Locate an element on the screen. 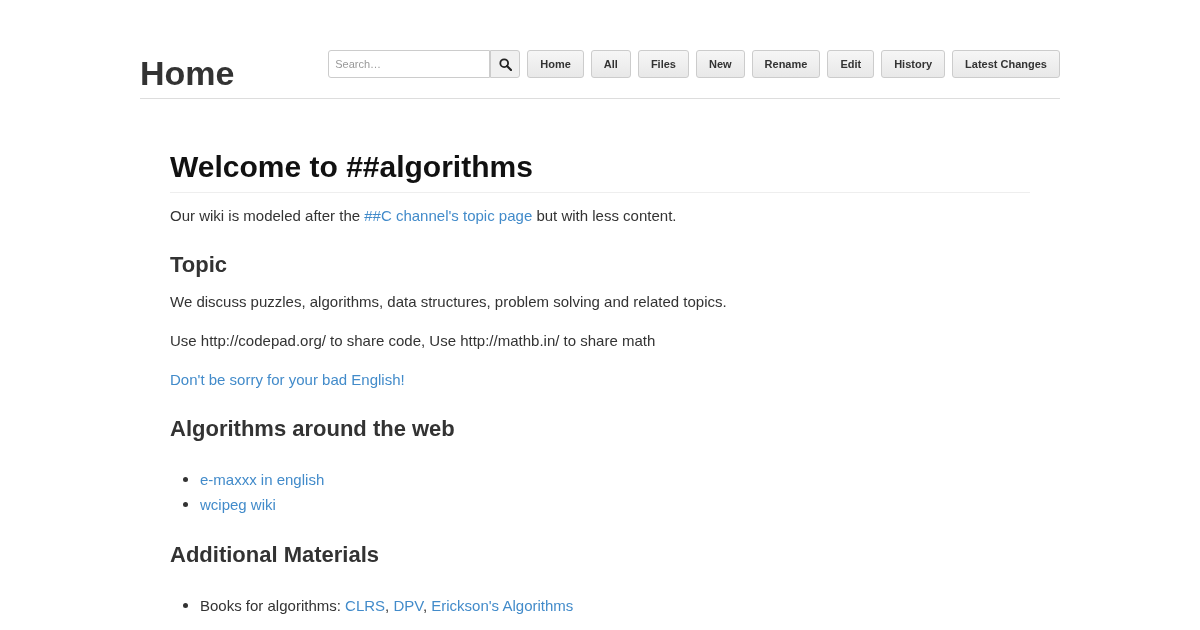  search-button is located at coordinates (505, 64).